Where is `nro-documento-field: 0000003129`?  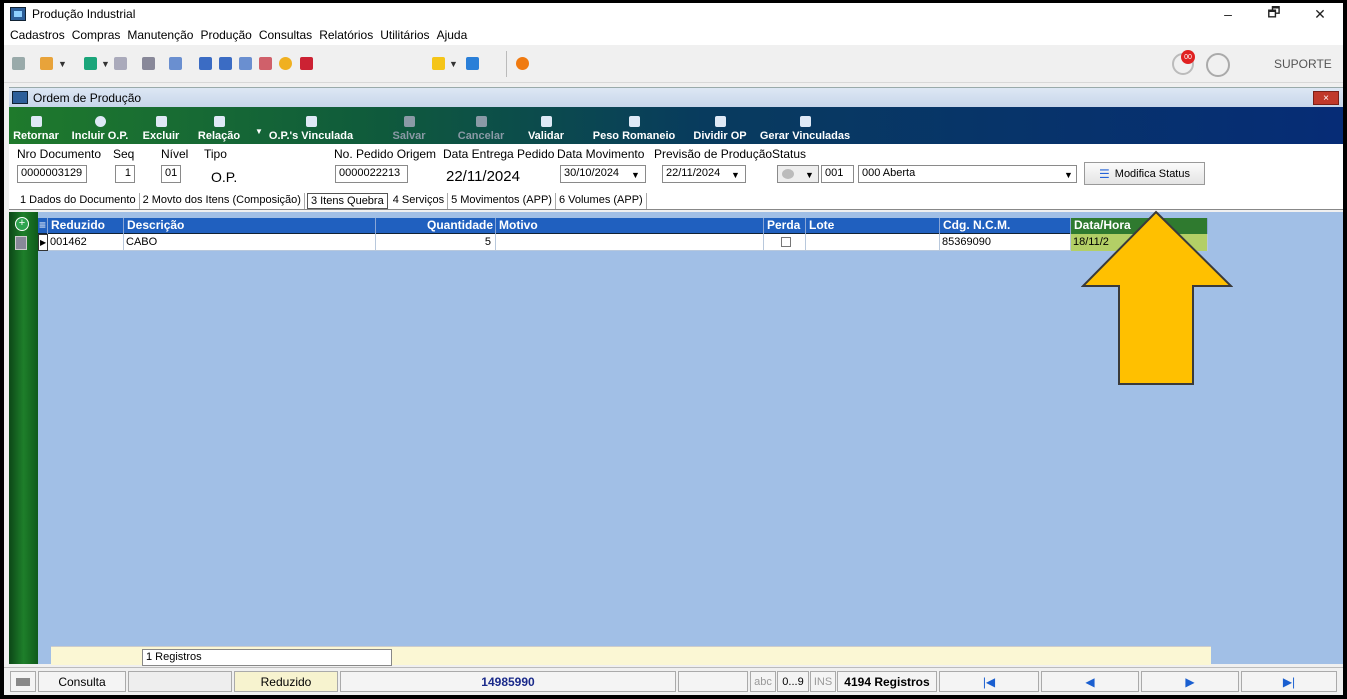
nro-documento-field: 0000003129 is located at coordinates (52, 174).